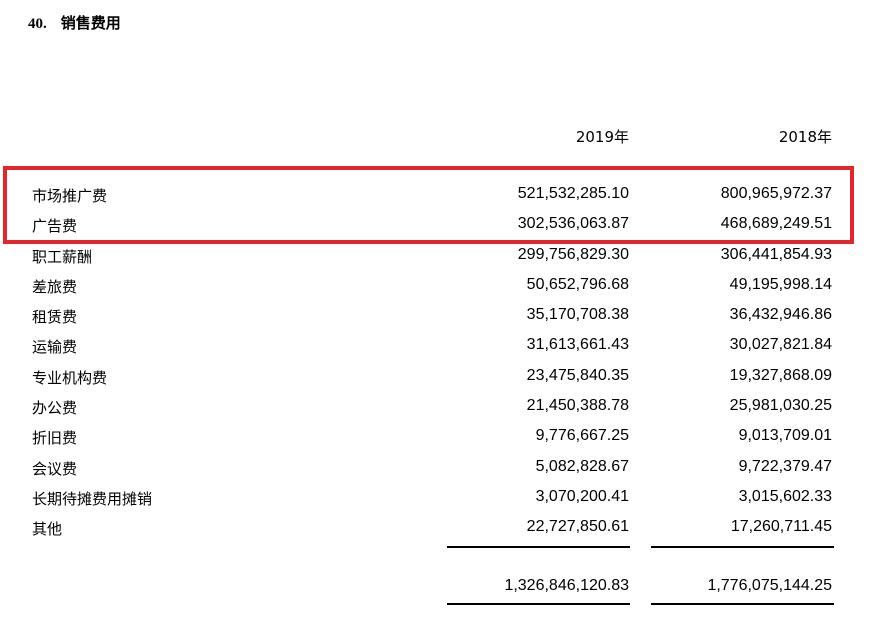 The height and width of the screenshot is (620, 879). Describe the element at coordinates (62, 256) in the screenshot. I see `row-label: 职工薪酬` at that location.